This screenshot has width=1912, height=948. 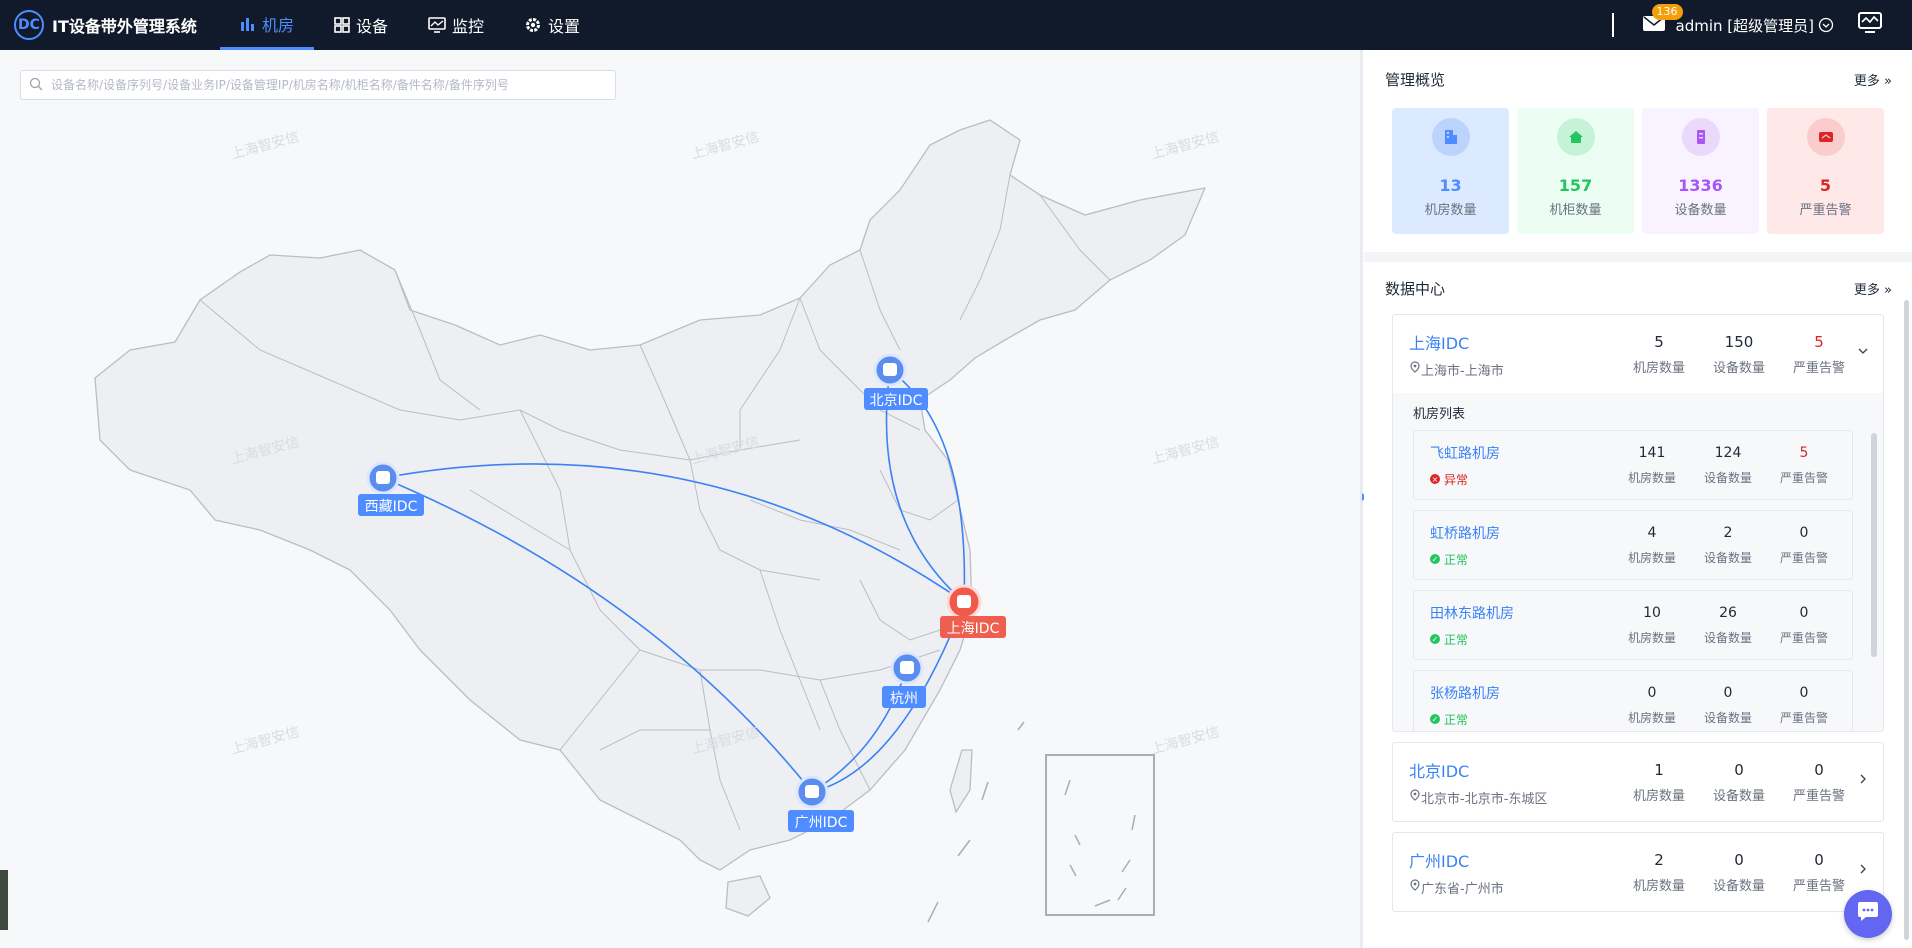 What do you see at coordinates (1522, 693) in the screenshot?
I see `room-name: 张杨路机房` at bounding box center [1522, 693].